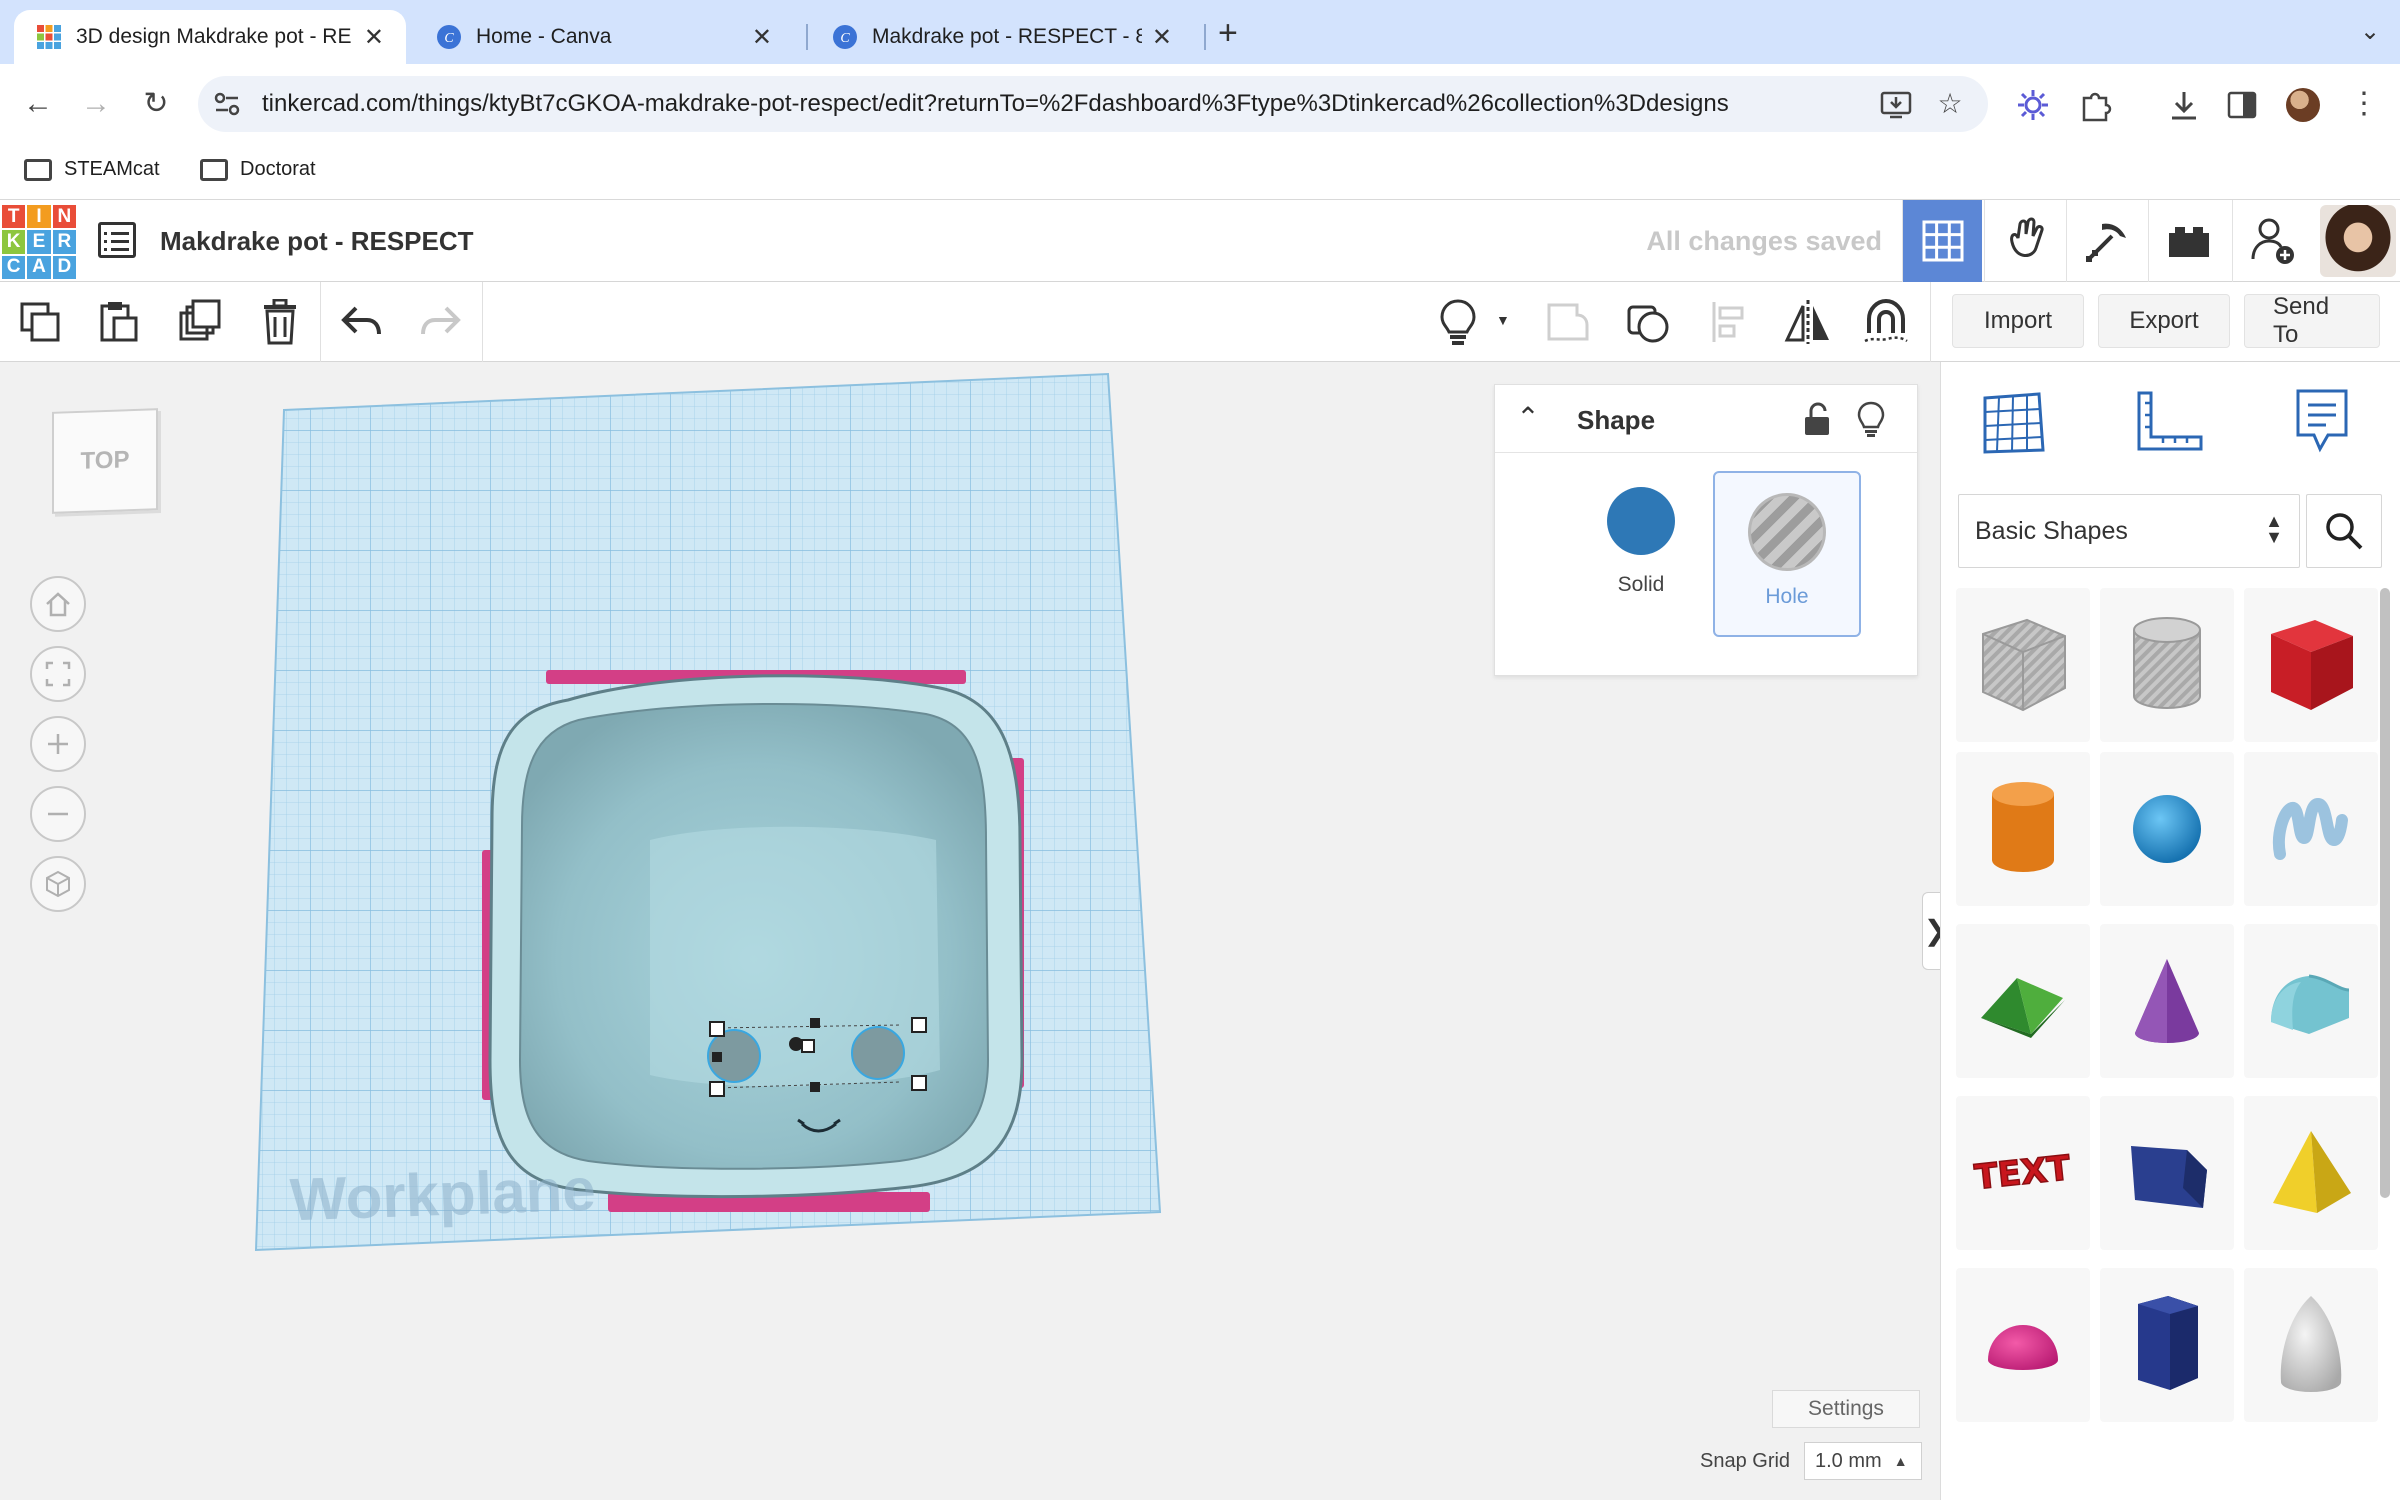 Image resolution: width=2400 pixels, height=1500 pixels. What do you see at coordinates (117, 240) in the screenshot?
I see `design-list-icon` at bounding box center [117, 240].